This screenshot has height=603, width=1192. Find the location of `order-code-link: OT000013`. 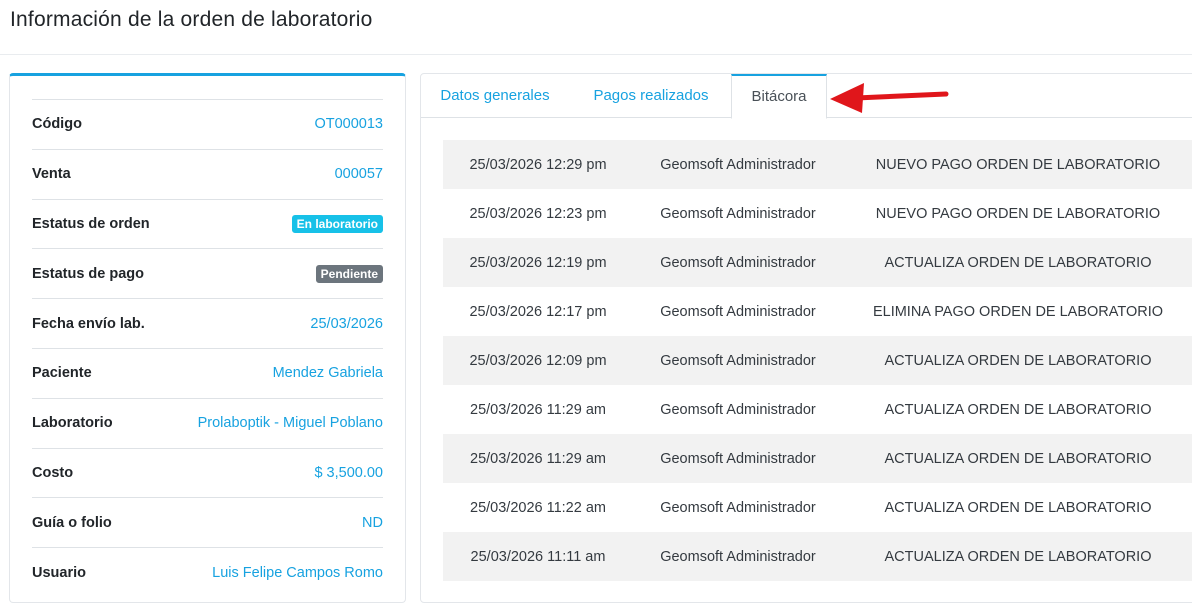

order-code-link: OT000013 is located at coordinates (348, 124).